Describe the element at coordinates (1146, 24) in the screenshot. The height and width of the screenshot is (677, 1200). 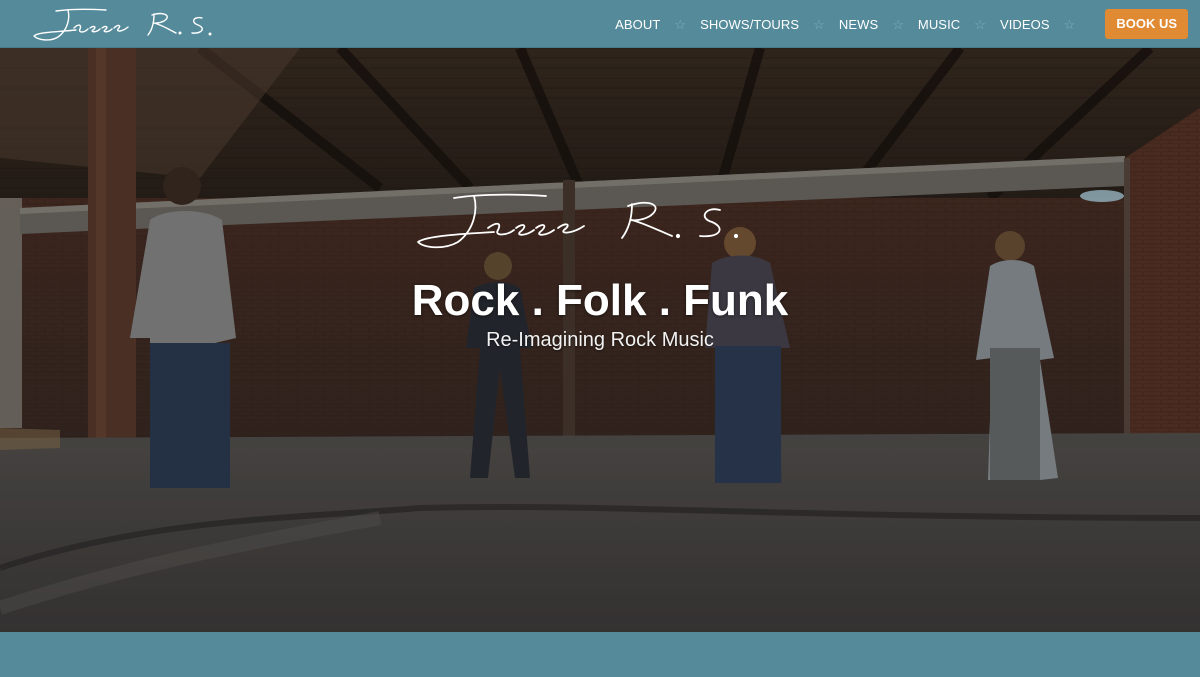
I see `book-us-button: BOOK US` at that location.